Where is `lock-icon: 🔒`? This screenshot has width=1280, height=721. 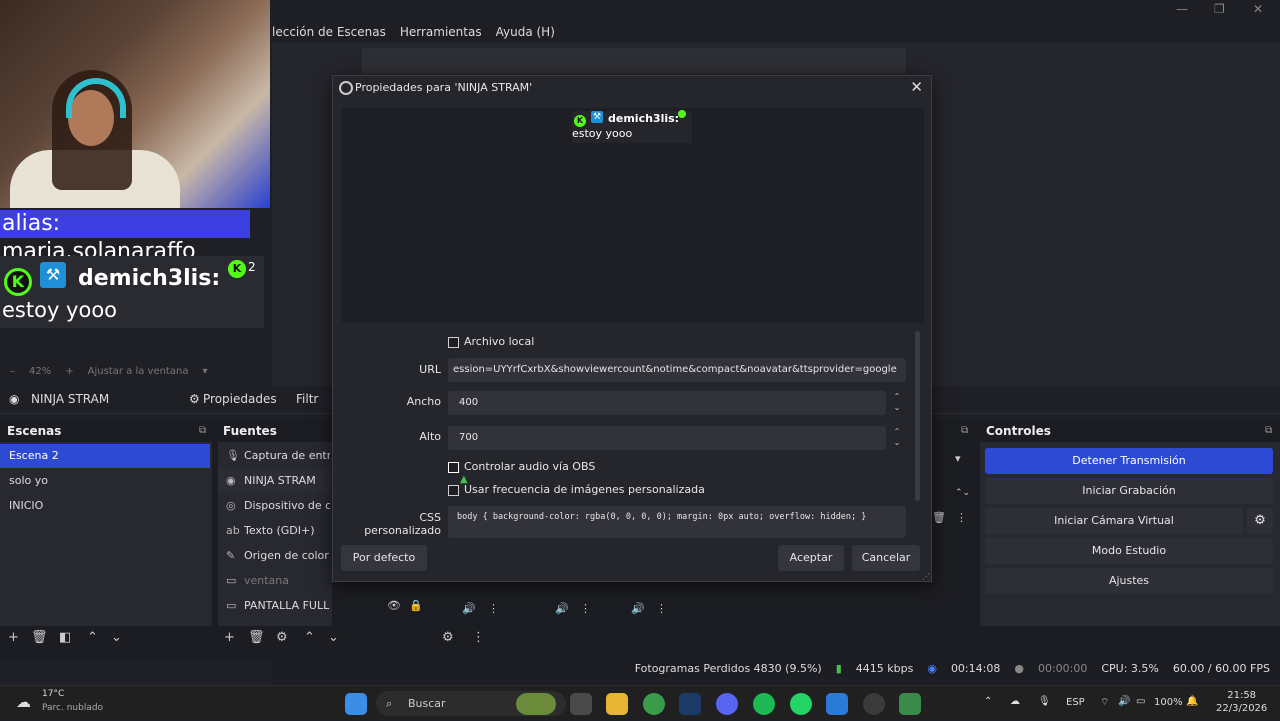 lock-icon: 🔒 is located at coordinates (416, 605).